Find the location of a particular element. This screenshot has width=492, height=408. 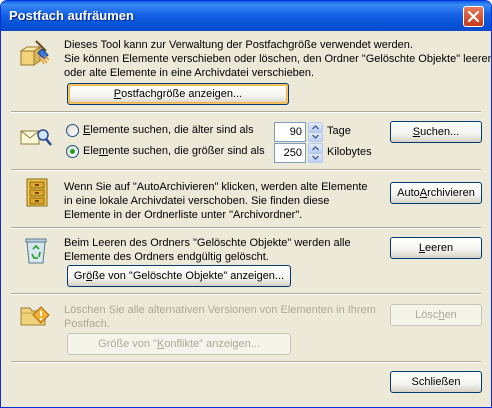

autoarchive-button-label: rchivieren is located at coordinates (451, 193).